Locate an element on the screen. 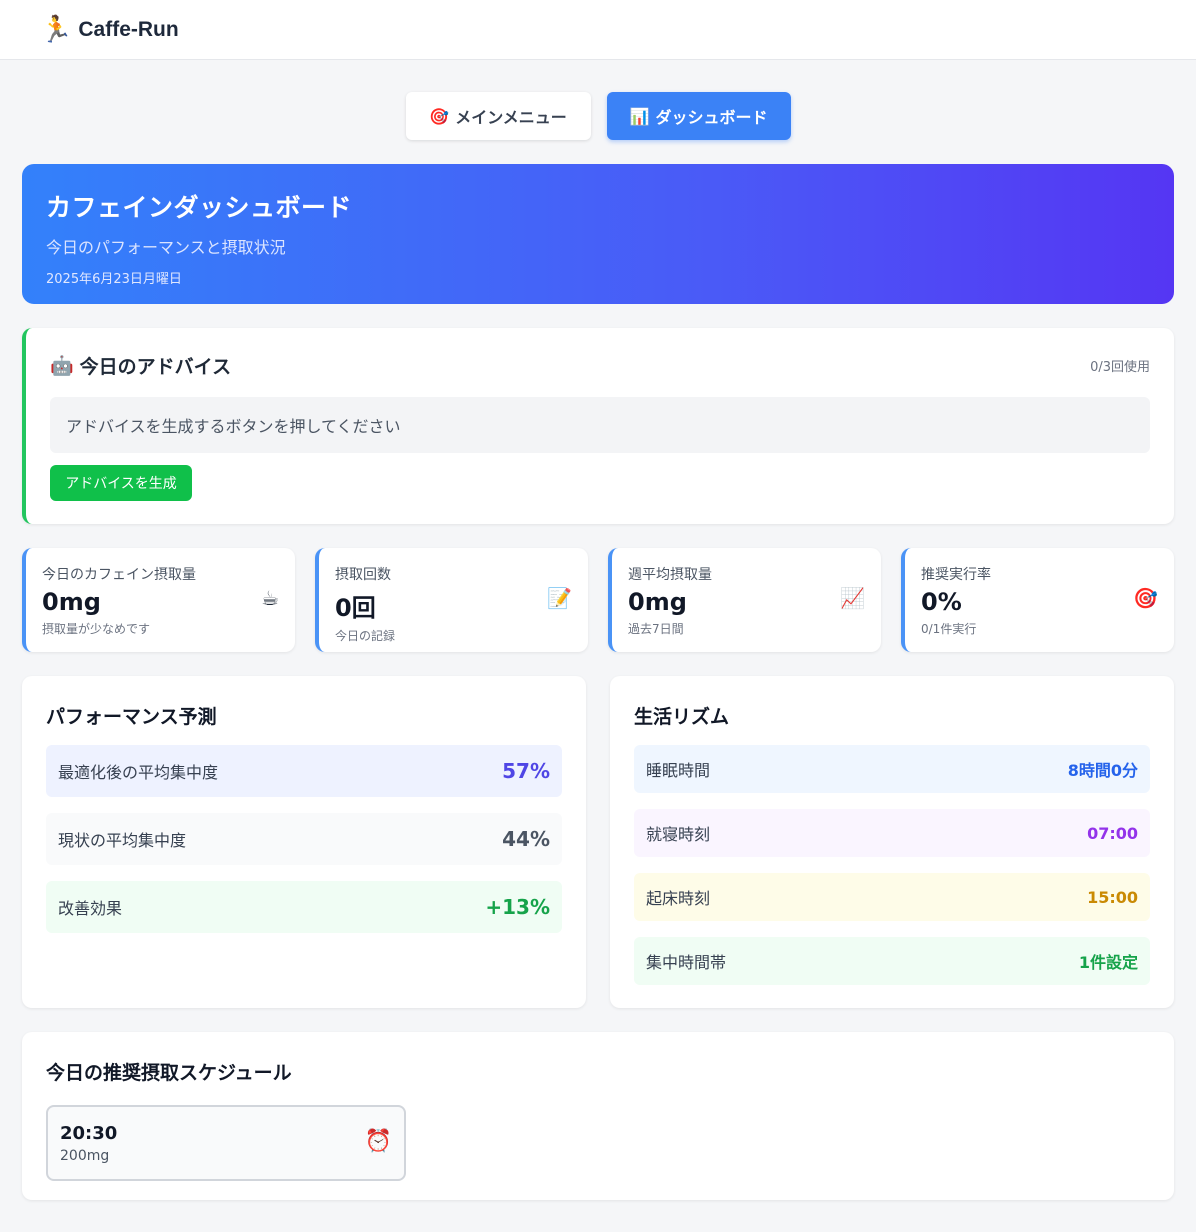 The image size is (1196, 1232). stat-card-recommendation-rate: 推奨実行率 0% 0/1件実行 🎯 is located at coordinates (1037, 600).